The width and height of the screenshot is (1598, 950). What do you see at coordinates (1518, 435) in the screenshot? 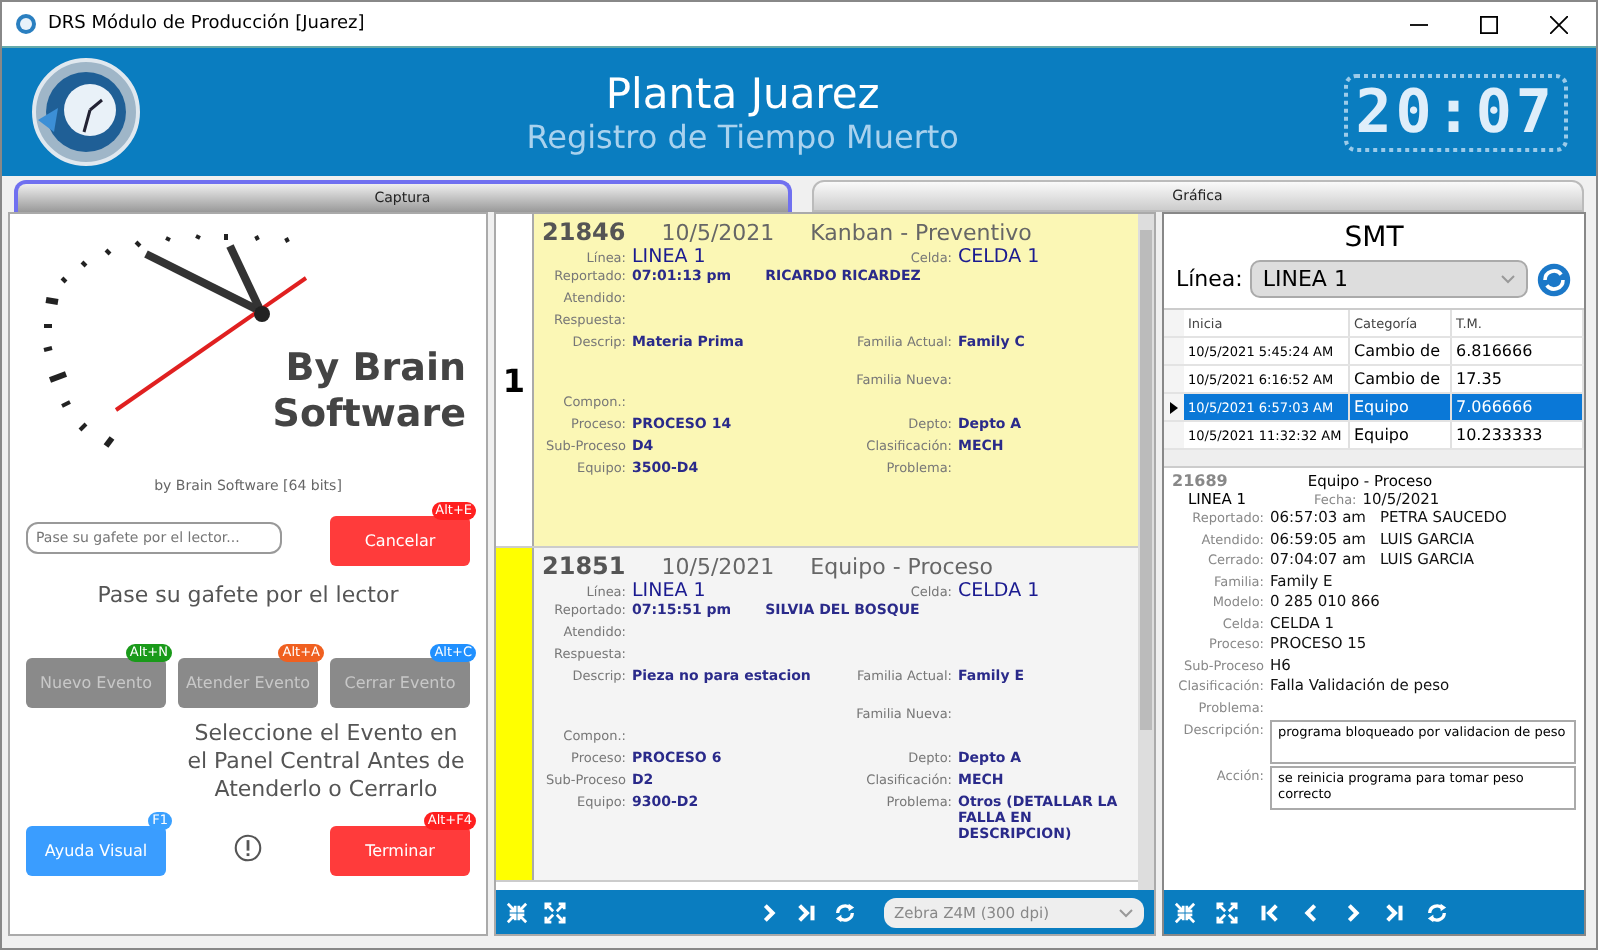
I see `table-cell: 10.233333` at bounding box center [1518, 435].